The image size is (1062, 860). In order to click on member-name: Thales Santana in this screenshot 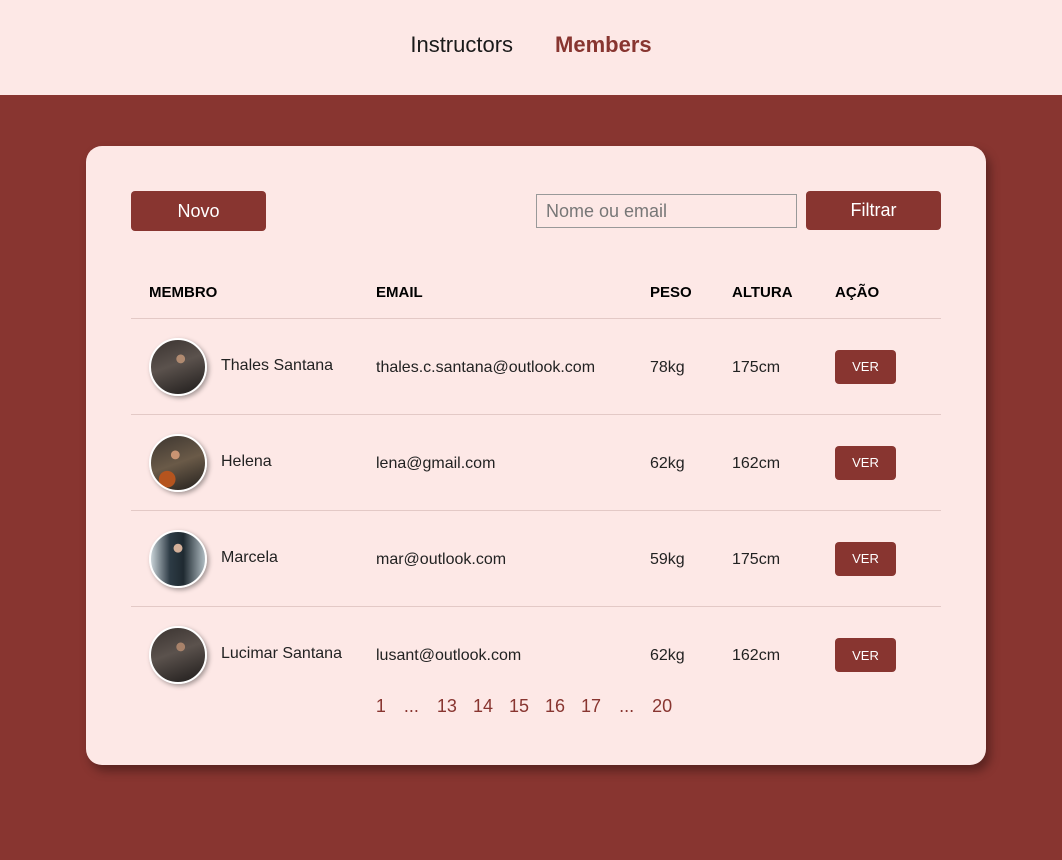, I will do `click(277, 365)`.